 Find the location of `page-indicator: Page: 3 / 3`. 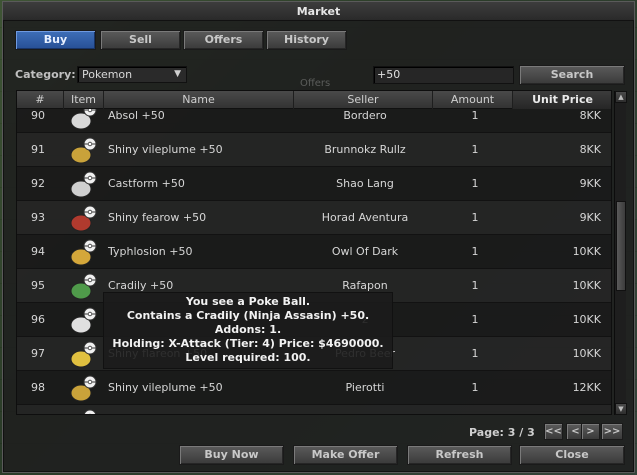

page-indicator: Page: 3 / 3 is located at coordinates (502, 432).